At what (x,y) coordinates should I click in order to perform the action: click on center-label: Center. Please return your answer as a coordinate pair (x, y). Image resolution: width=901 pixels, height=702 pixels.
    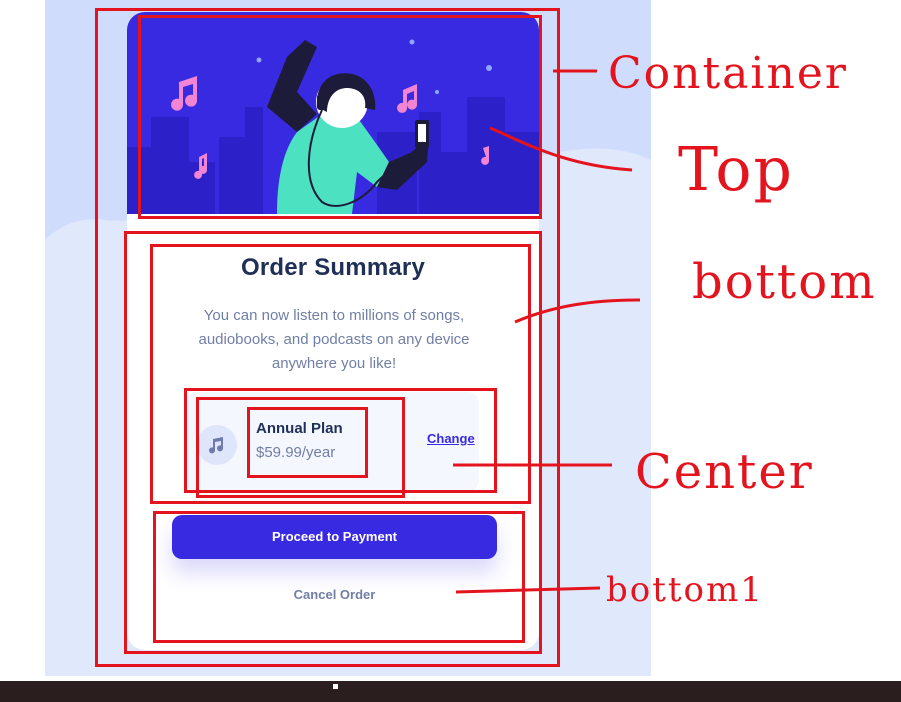
    Looking at the image, I should click on (724, 472).